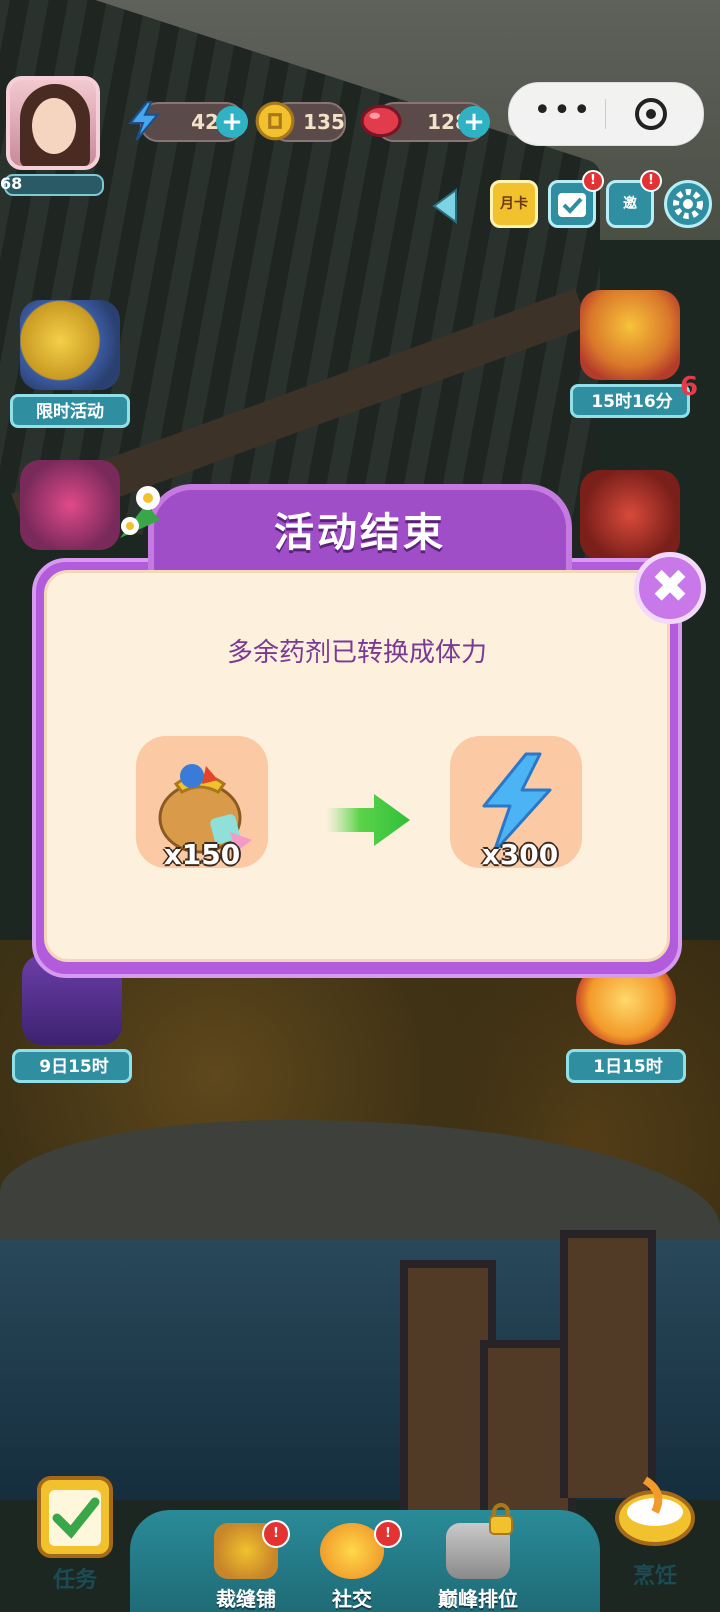 Image resolution: width=720 pixels, height=1612 pixels. I want to click on gear-icon, so click(688, 204).